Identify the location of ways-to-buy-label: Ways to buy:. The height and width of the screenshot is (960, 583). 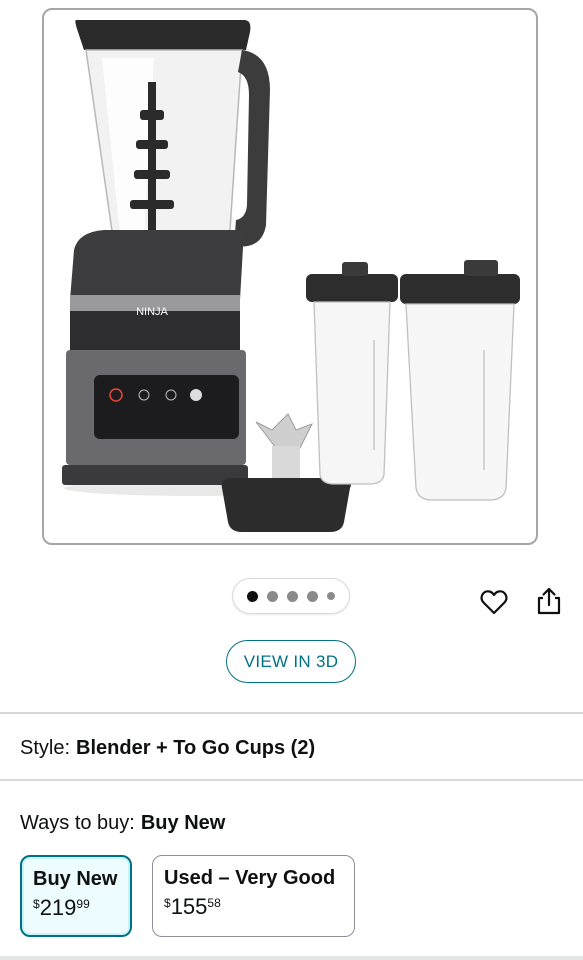
(77, 823).